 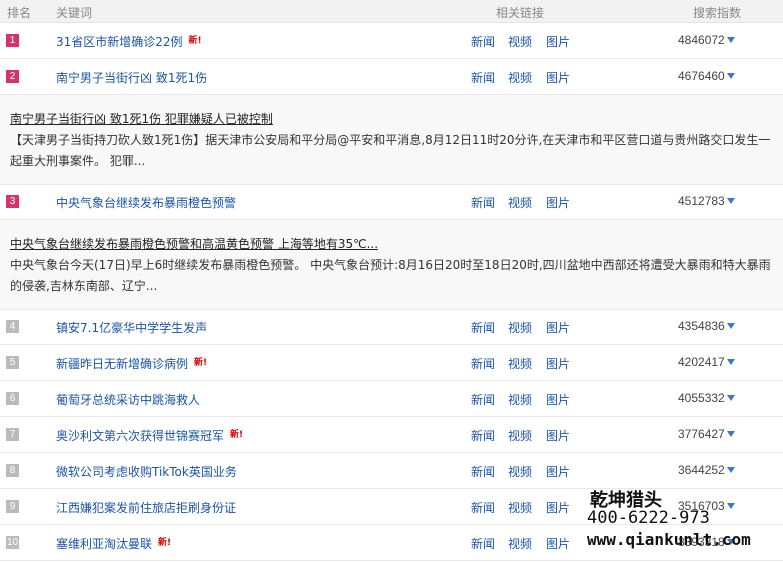 I want to click on rank-badge: 3, so click(x=12, y=201).